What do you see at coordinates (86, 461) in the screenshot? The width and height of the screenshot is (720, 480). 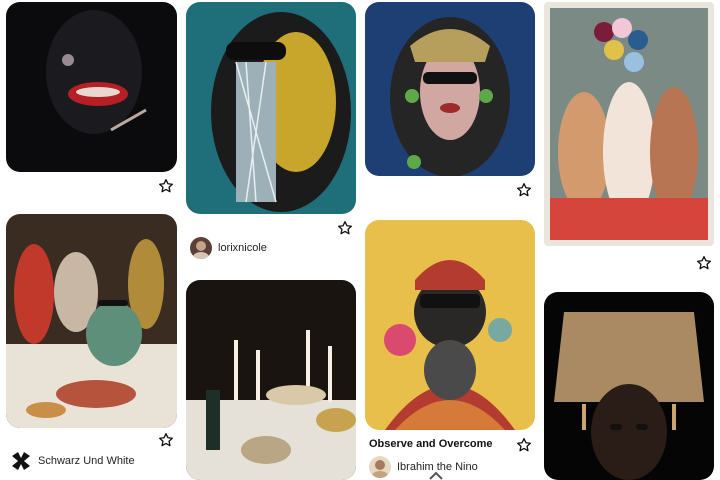 I see `author-name: Schwarz Und White` at bounding box center [86, 461].